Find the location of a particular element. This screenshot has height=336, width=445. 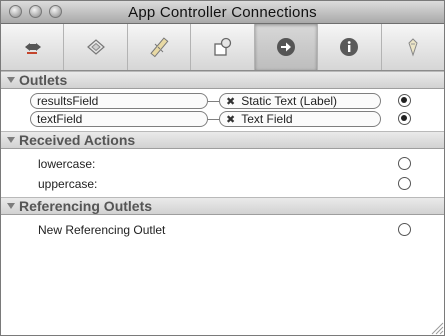

outlet-target-label: Text Field is located at coordinates (267, 119).